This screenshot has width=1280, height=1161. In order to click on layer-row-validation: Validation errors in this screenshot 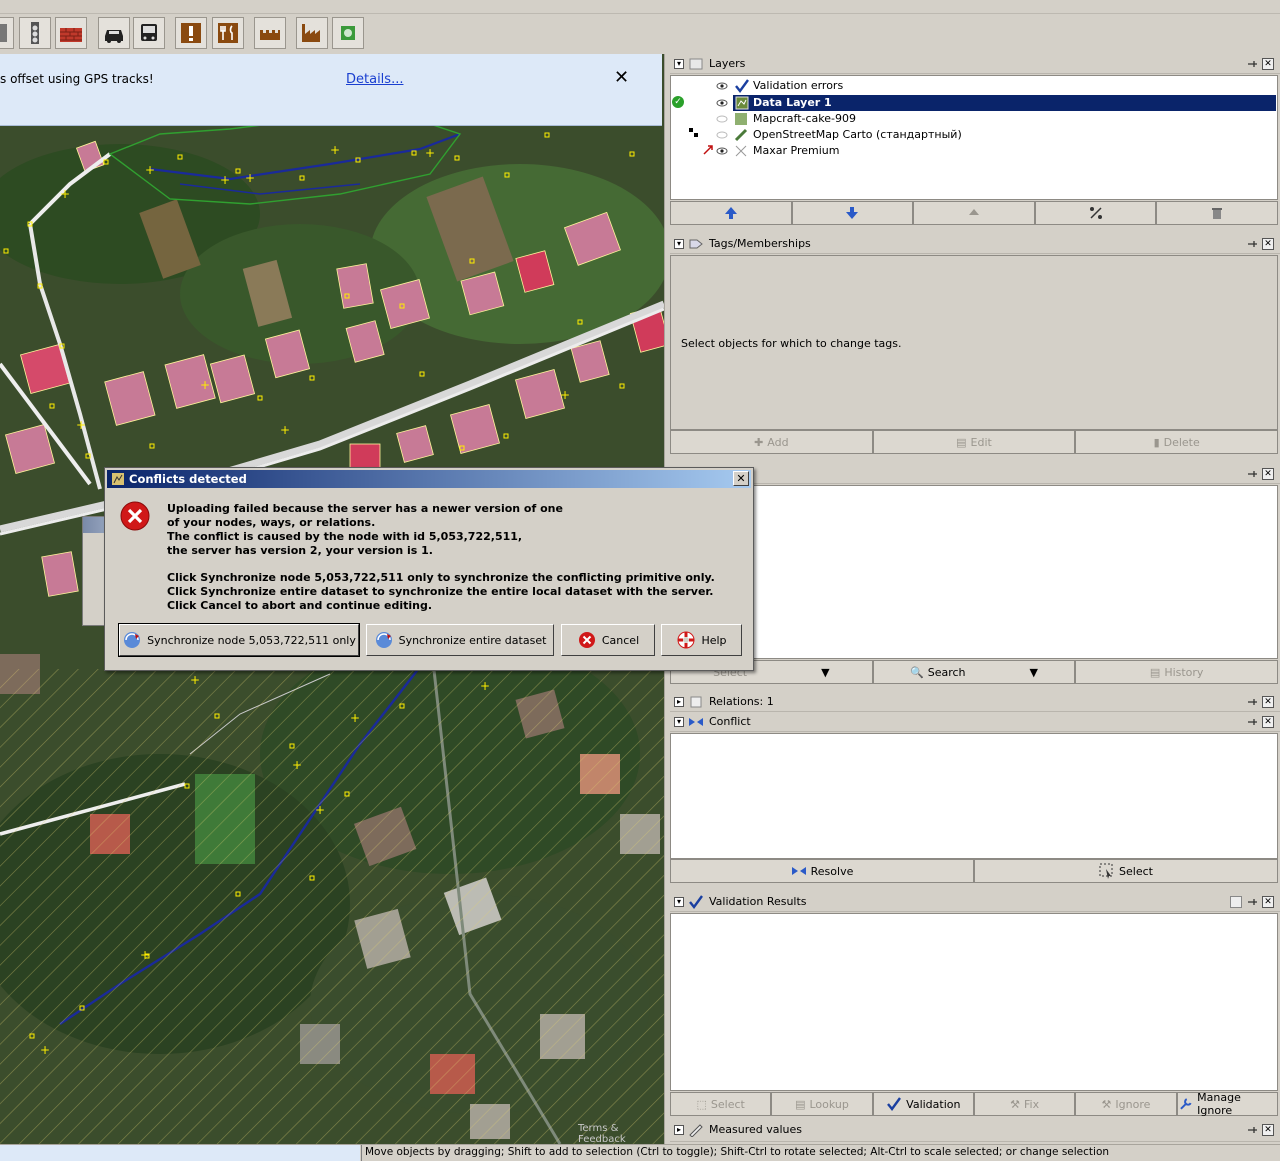, I will do `click(973, 86)`.